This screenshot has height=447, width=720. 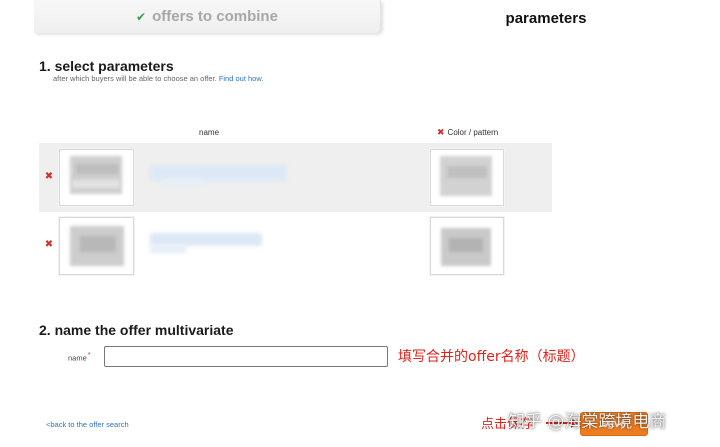 What do you see at coordinates (215, 16) in the screenshot?
I see `tab-offers-label: offers to combine` at bounding box center [215, 16].